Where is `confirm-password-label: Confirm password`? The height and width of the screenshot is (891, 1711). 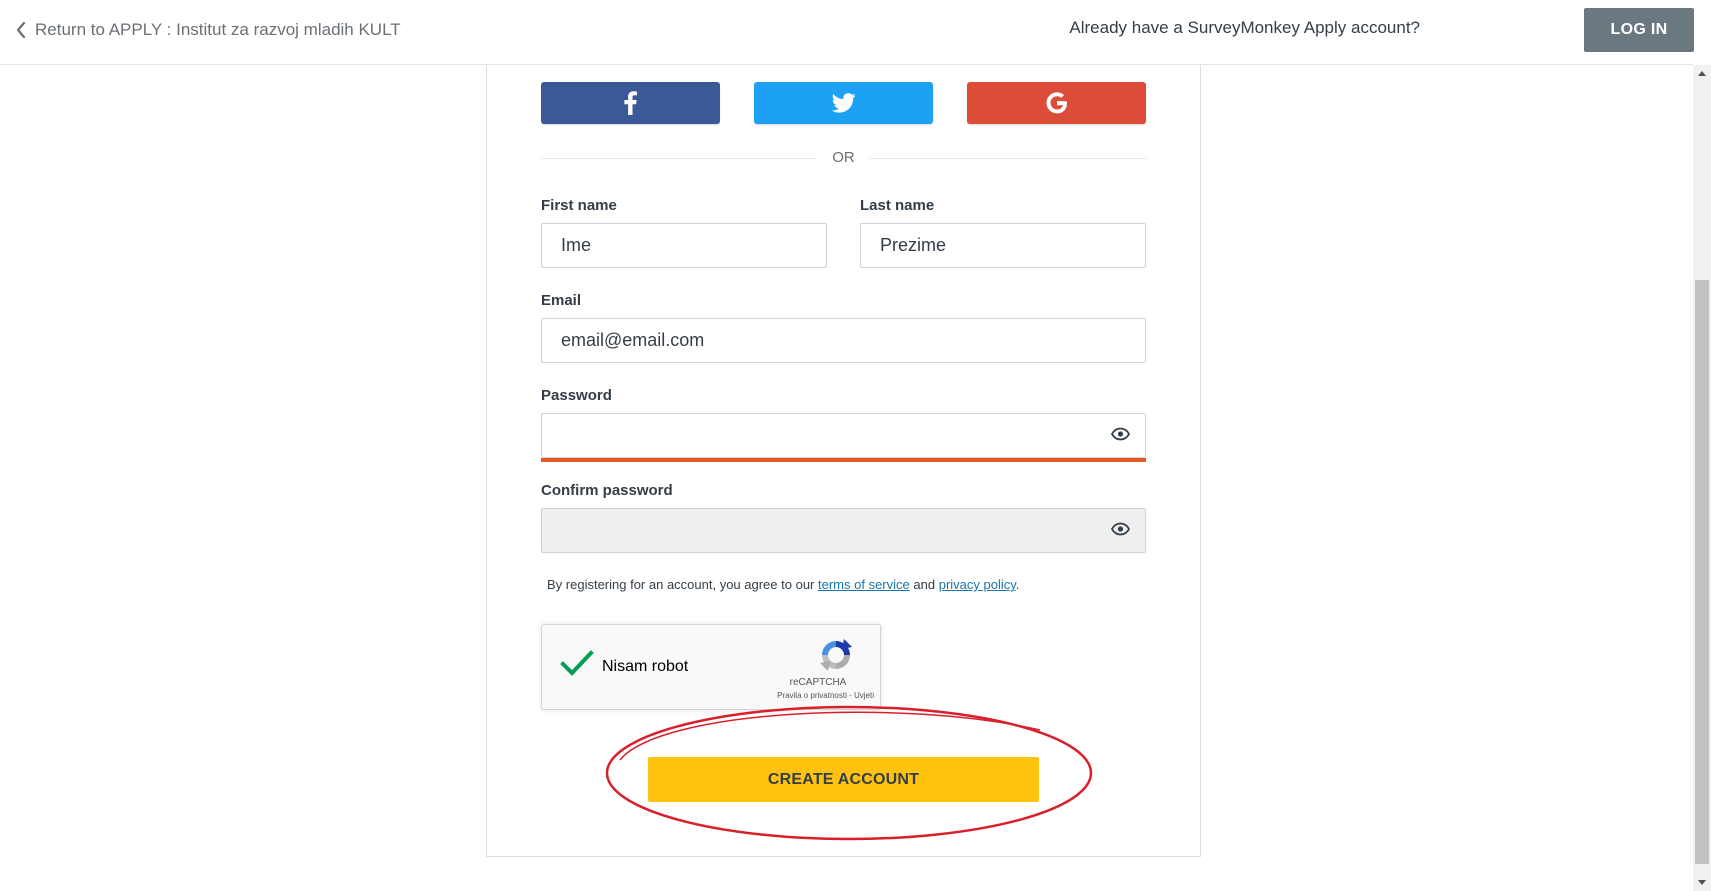
confirm-password-label: Confirm password is located at coordinates (607, 490).